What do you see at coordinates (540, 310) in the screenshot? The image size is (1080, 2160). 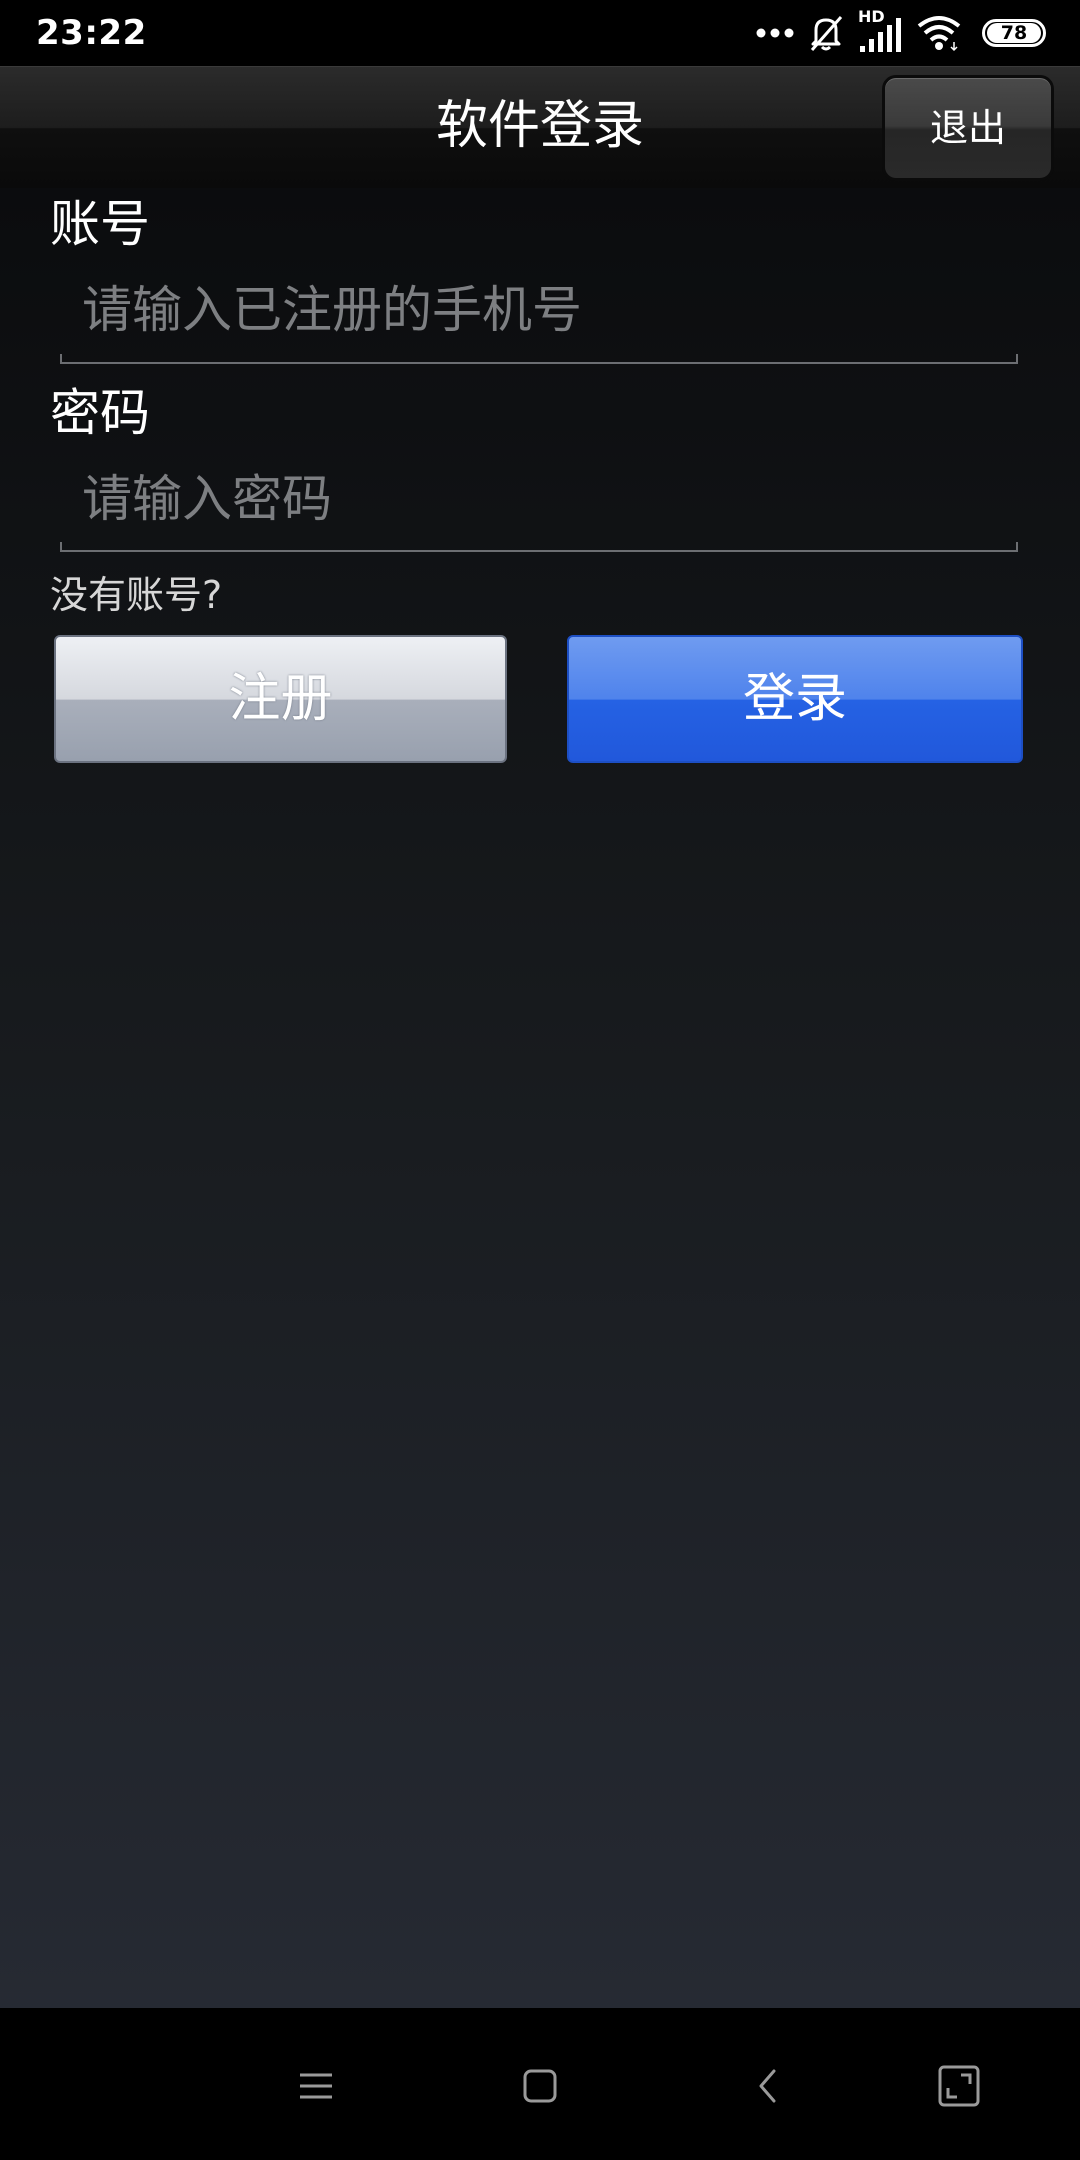 I see `account-input` at bounding box center [540, 310].